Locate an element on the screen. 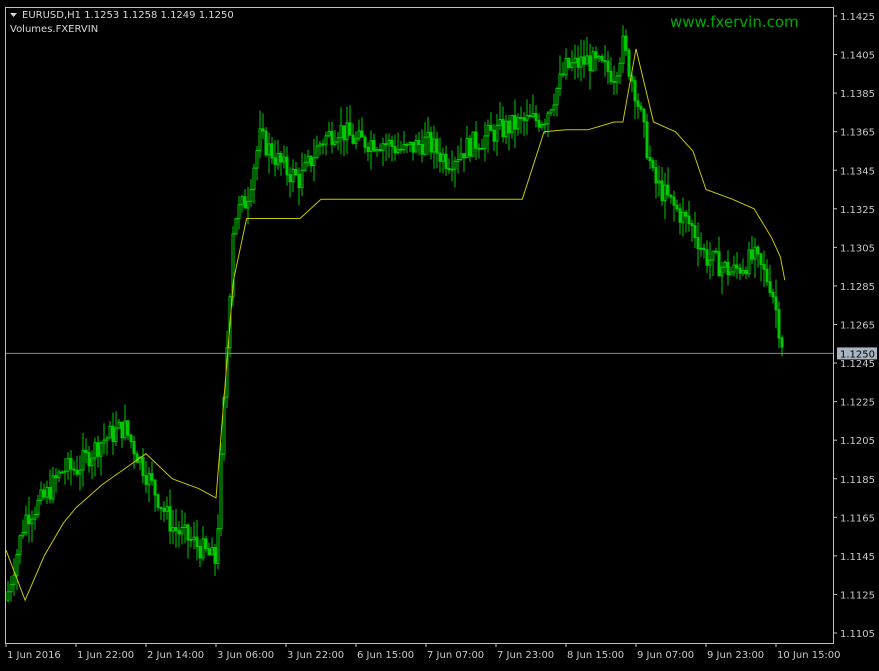 The height and width of the screenshot is (671, 879). y-tick-label: 1.1205 is located at coordinates (857, 441).